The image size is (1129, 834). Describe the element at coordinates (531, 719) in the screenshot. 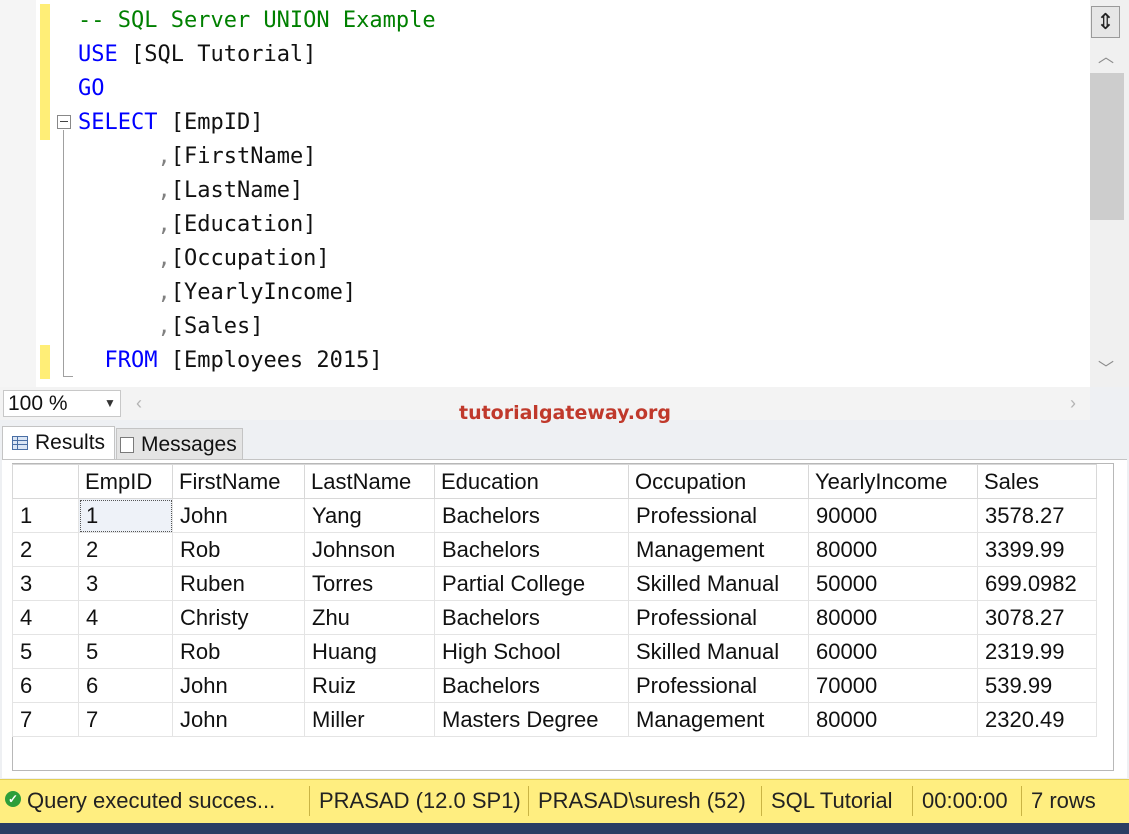

I see `table-cell: Masters Degree` at that location.